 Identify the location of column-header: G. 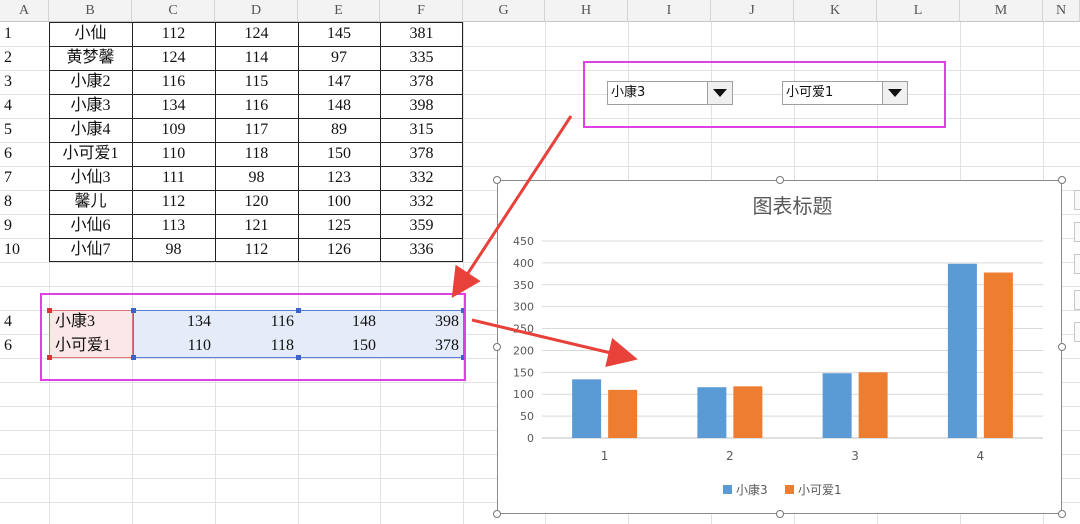
(504, 11).